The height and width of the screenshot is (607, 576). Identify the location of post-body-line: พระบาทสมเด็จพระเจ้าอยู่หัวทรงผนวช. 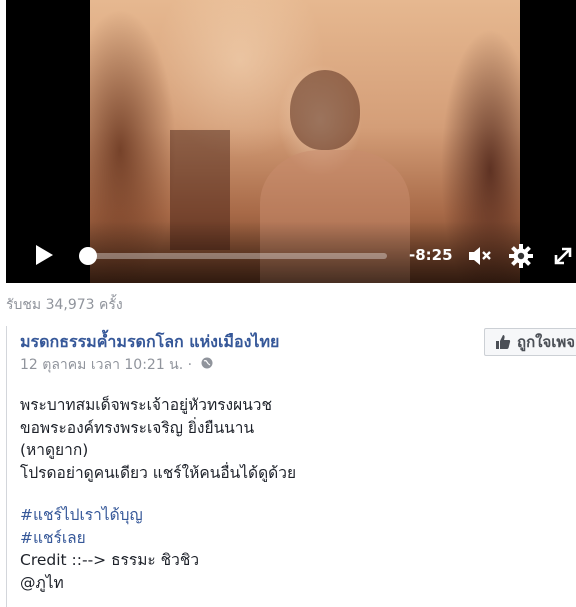
(146, 405).